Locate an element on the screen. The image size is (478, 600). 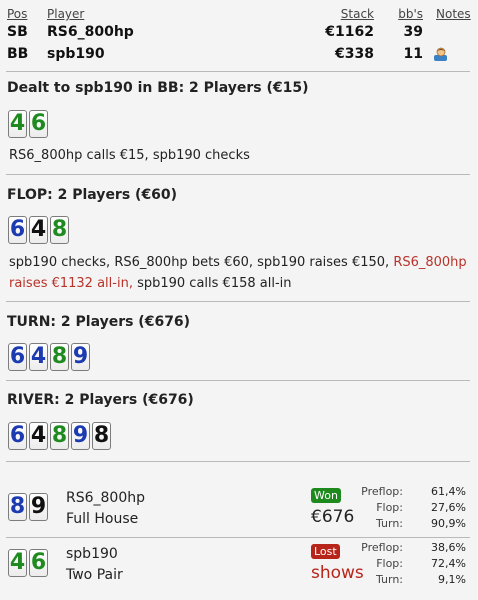
river-title: RIVER: 2 Players (€676) is located at coordinates (100, 400).